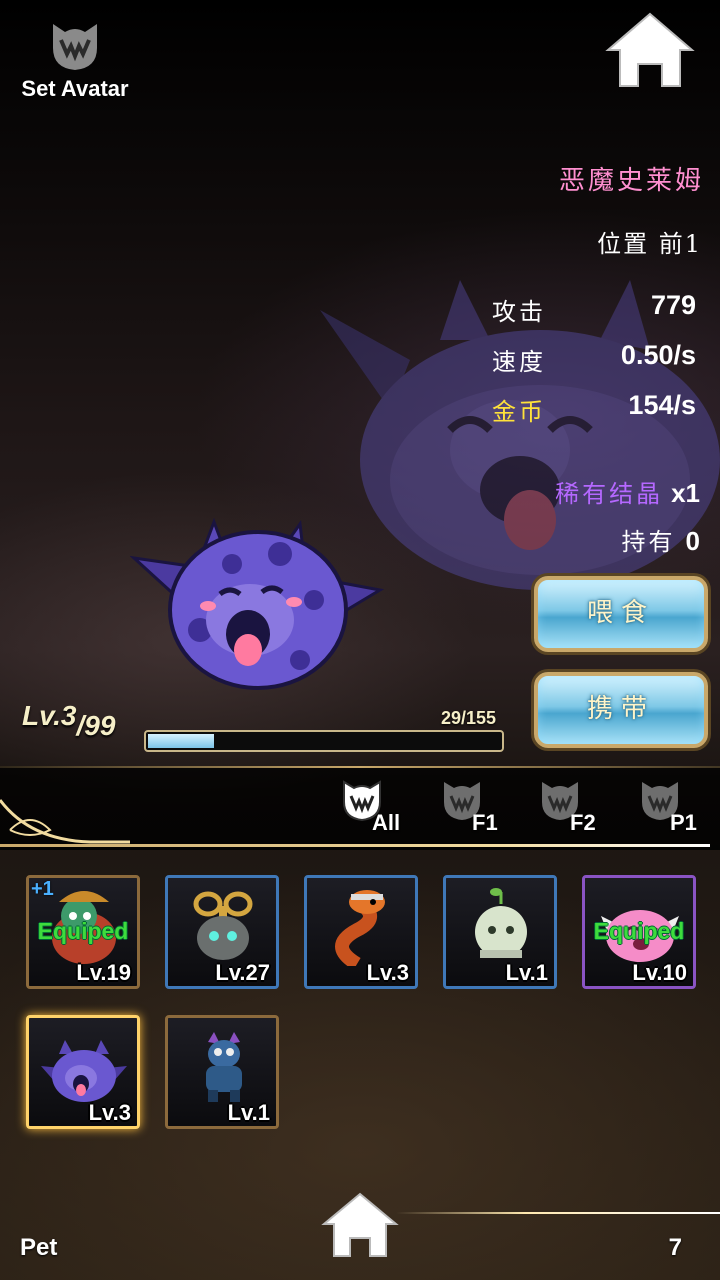 The width and height of the screenshot is (720, 1280). I want to click on pet-card-level: Lv.27, so click(242, 972).